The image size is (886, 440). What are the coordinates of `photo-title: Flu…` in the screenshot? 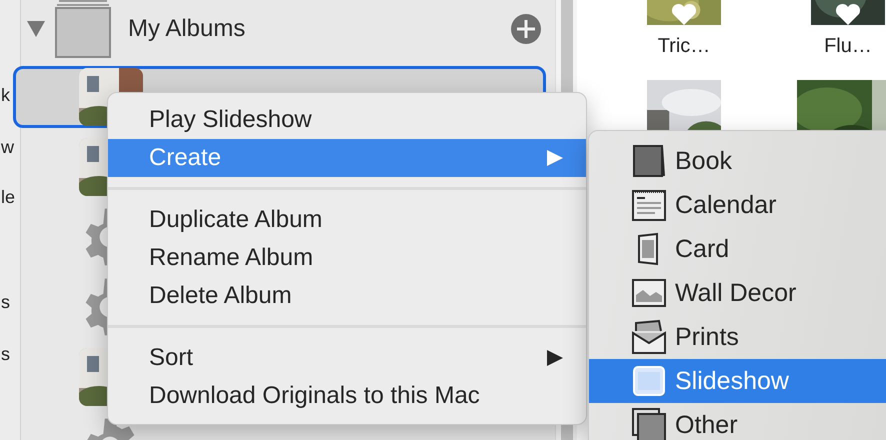 It's located at (848, 46).